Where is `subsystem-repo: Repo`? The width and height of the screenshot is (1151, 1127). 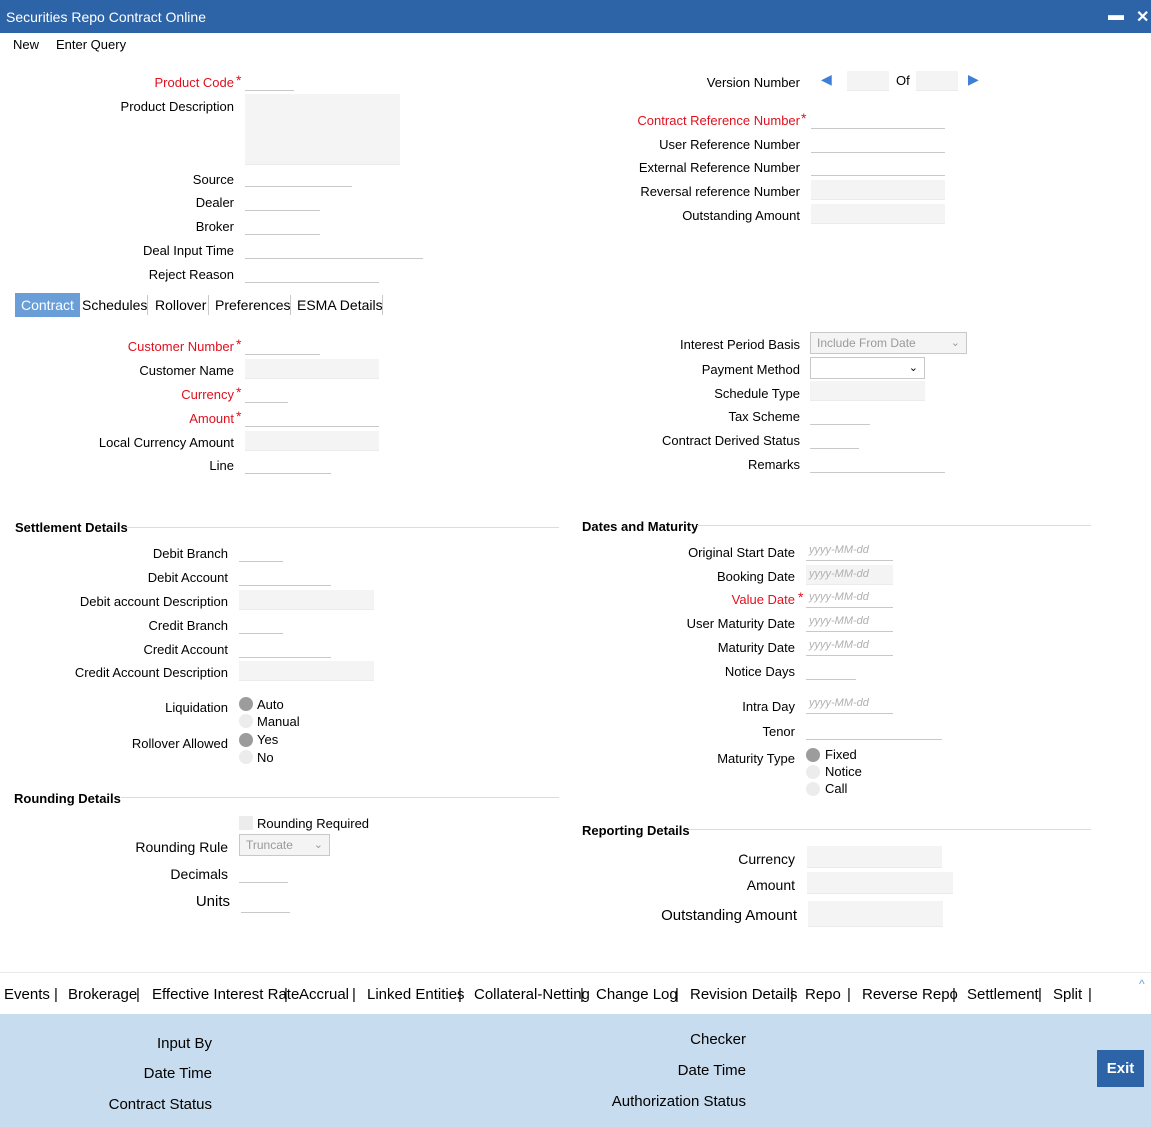
subsystem-repo: Repo is located at coordinates (823, 994).